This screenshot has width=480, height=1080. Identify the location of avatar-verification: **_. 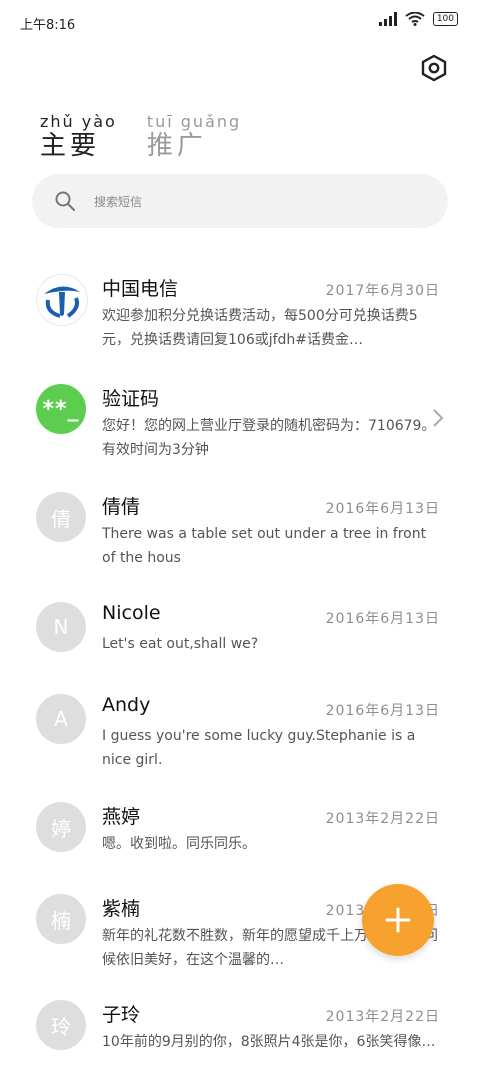
(61, 409).